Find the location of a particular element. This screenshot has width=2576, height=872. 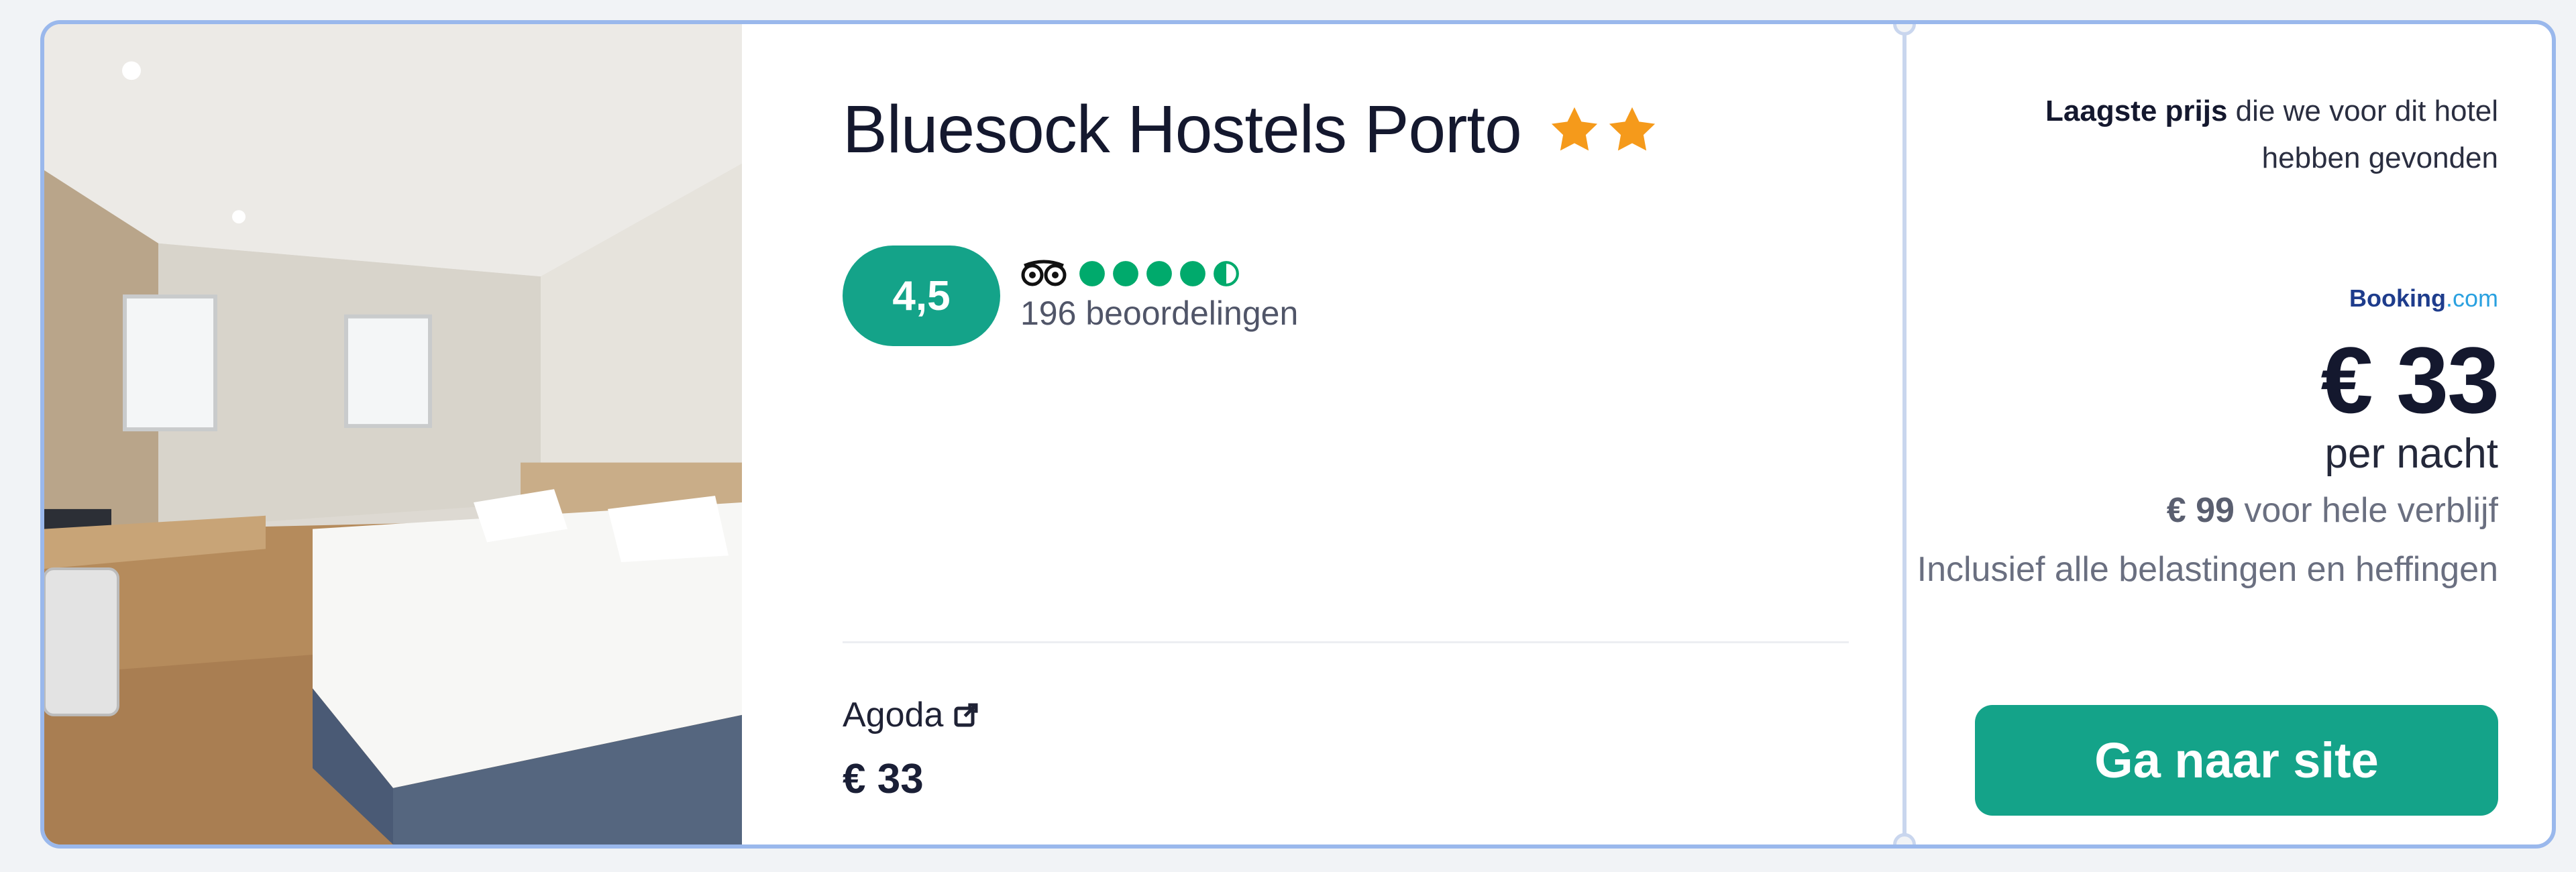

total-label: voor hele verblijf is located at coordinates (2366, 511).